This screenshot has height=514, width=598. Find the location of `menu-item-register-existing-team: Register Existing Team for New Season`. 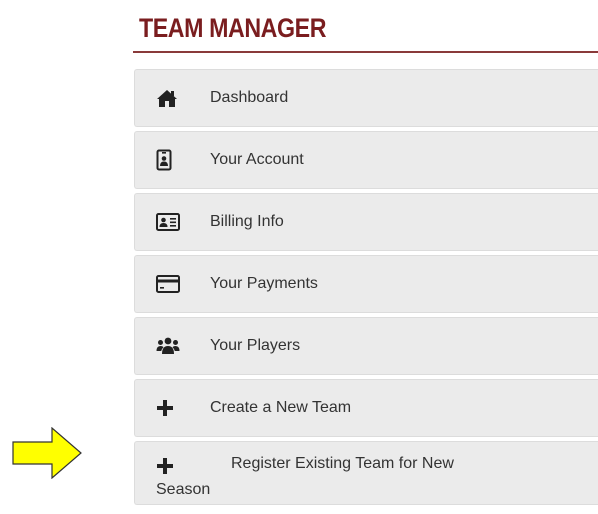

menu-item-register-existing-team: Register Existing Team for New Season is located at coordinates (366, 473).